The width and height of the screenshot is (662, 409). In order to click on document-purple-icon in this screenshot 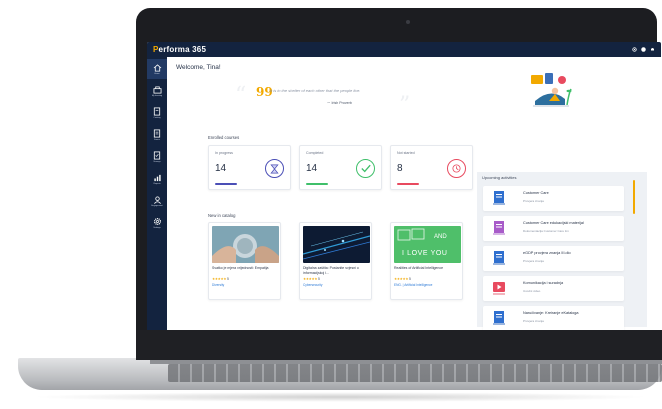, I will do `click(499, 228)`.